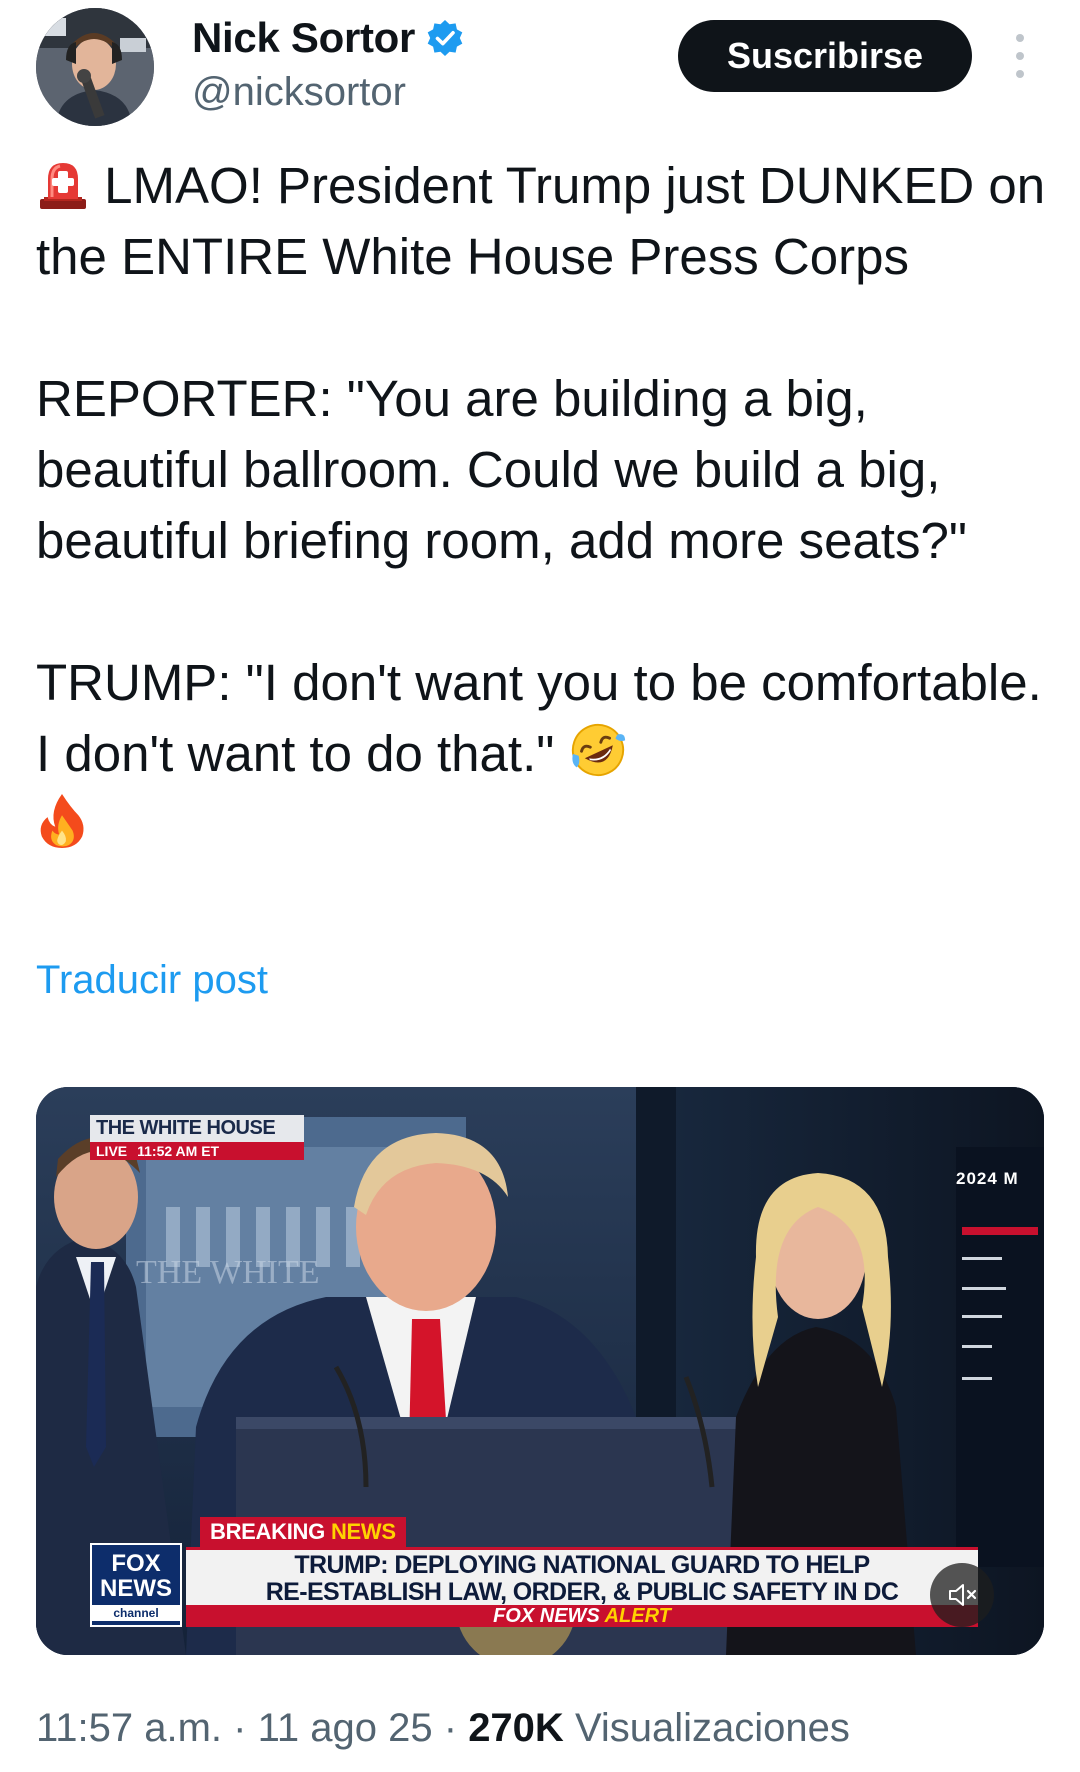  Describe the element at coordinates (197, 1128) in the screenshot. I see `wh-bug-title: THE WHITE HOUSE` at that location.